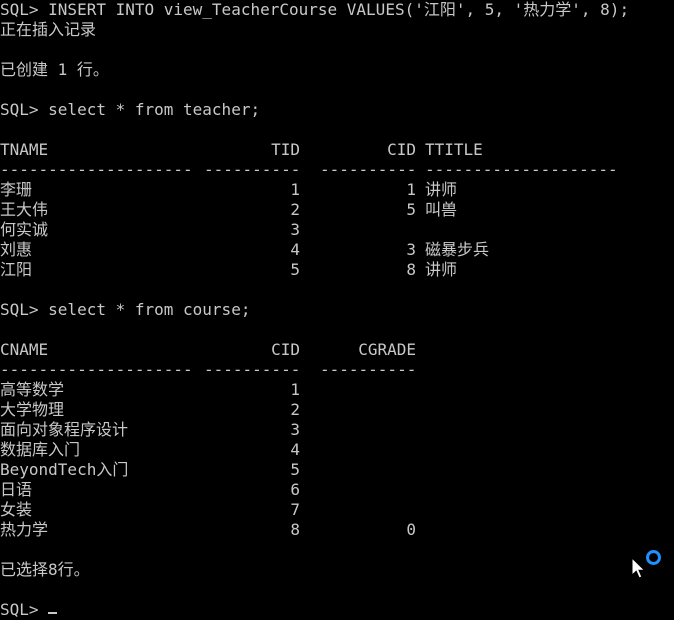 The width and height of the screenshot is (674, 620). Describe the element at coordinates (125, 309) in the screenshot. I see `terminal-command-course: SQL> select * from course;` at that location.